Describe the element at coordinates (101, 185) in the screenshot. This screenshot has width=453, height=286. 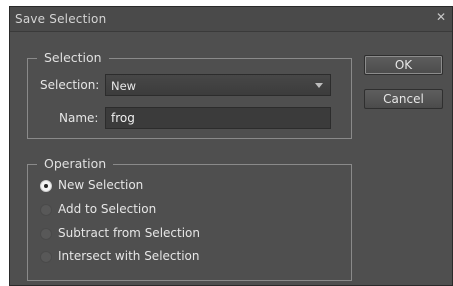
I see `radio-label: New Selection` at that location.